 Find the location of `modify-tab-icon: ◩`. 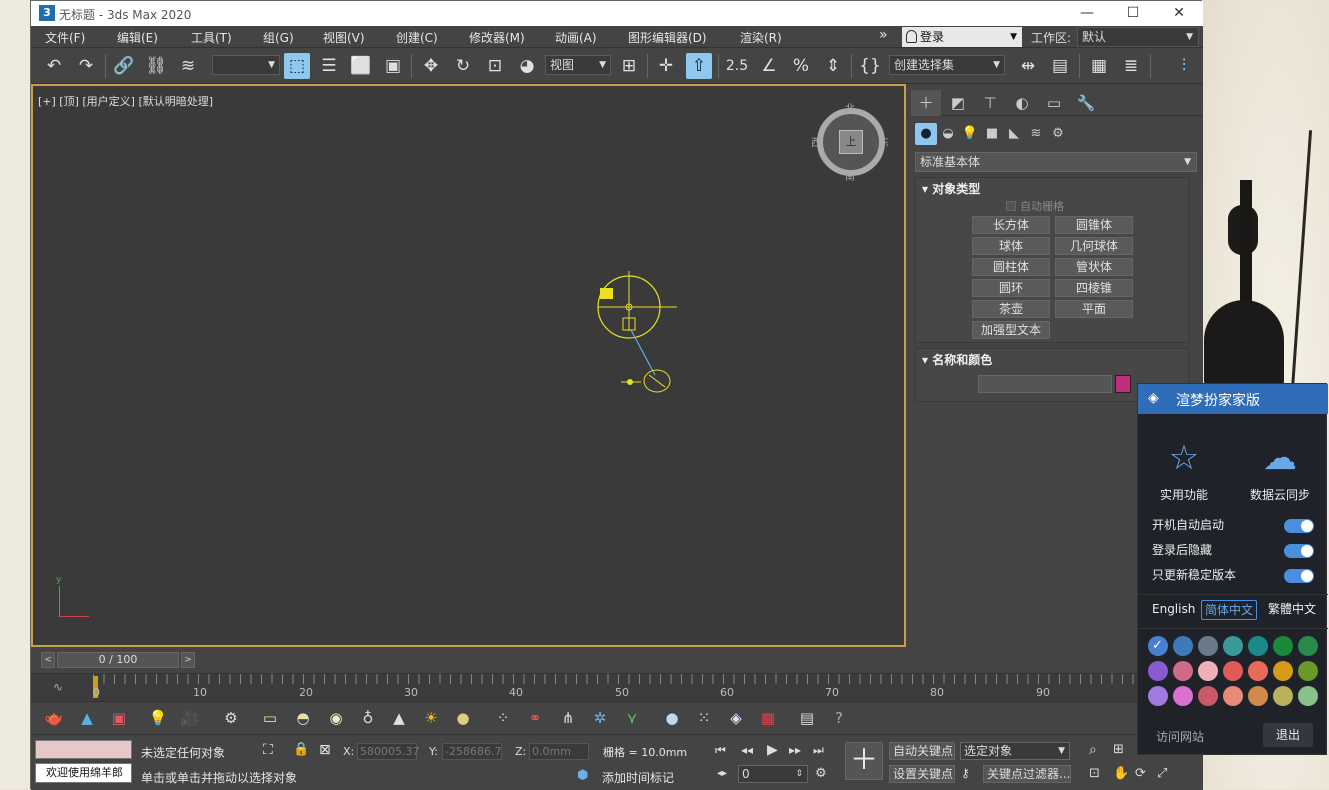

modify-tab-icon: ◩ is located at coordinates (958, 103).